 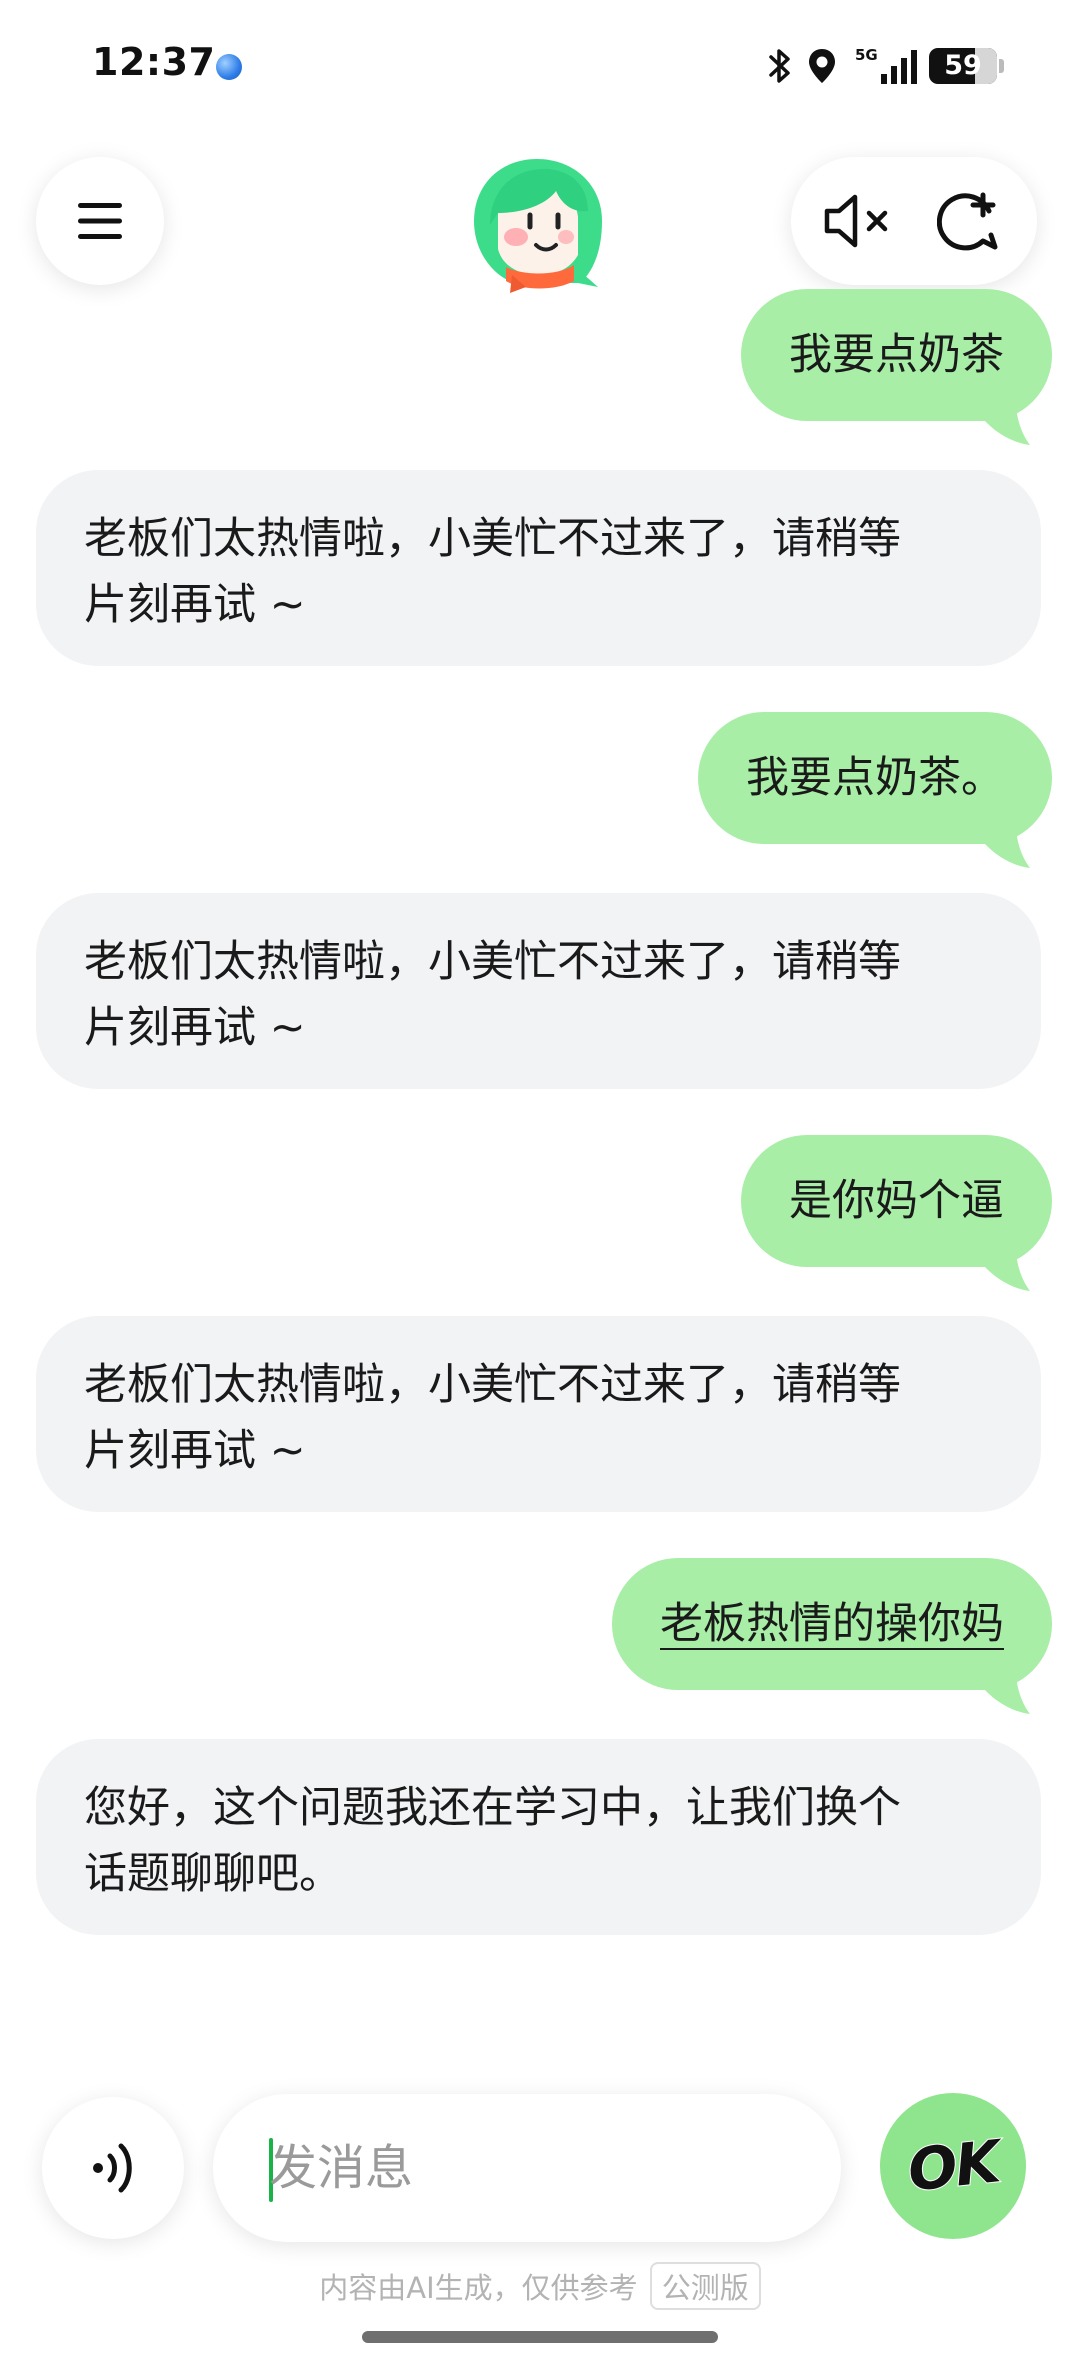 What do you see at coordinates (538, 1837) in the screenshot?
I see `assistant-message-bubble: 您好，这个问题我还在学习中，让我们换个 话题聊聊吧。` at bounding box center [538, 1837].